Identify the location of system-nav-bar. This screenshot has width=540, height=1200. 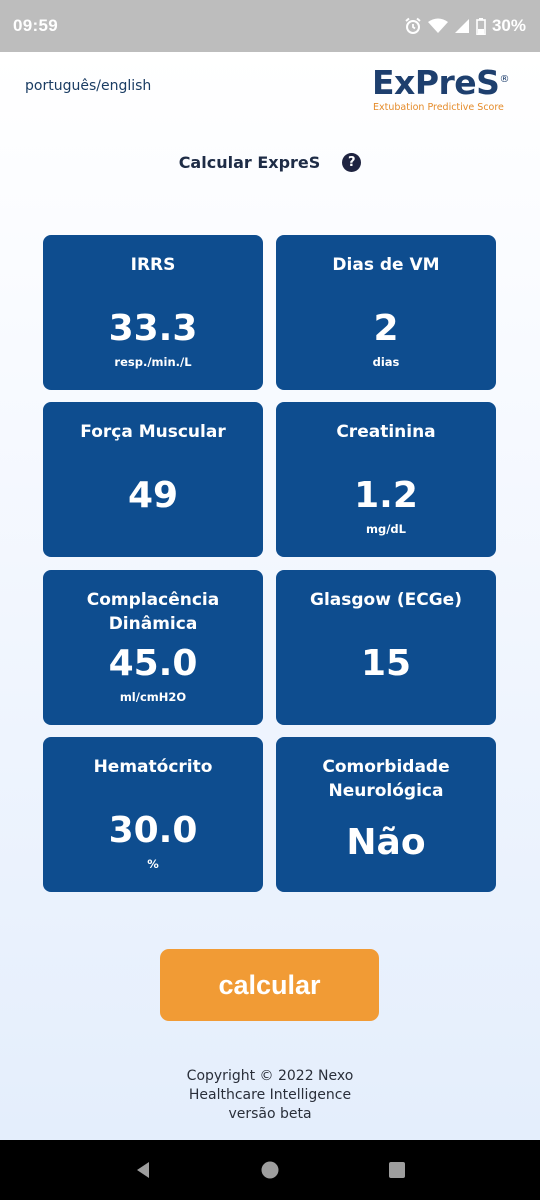
(270, 1170).